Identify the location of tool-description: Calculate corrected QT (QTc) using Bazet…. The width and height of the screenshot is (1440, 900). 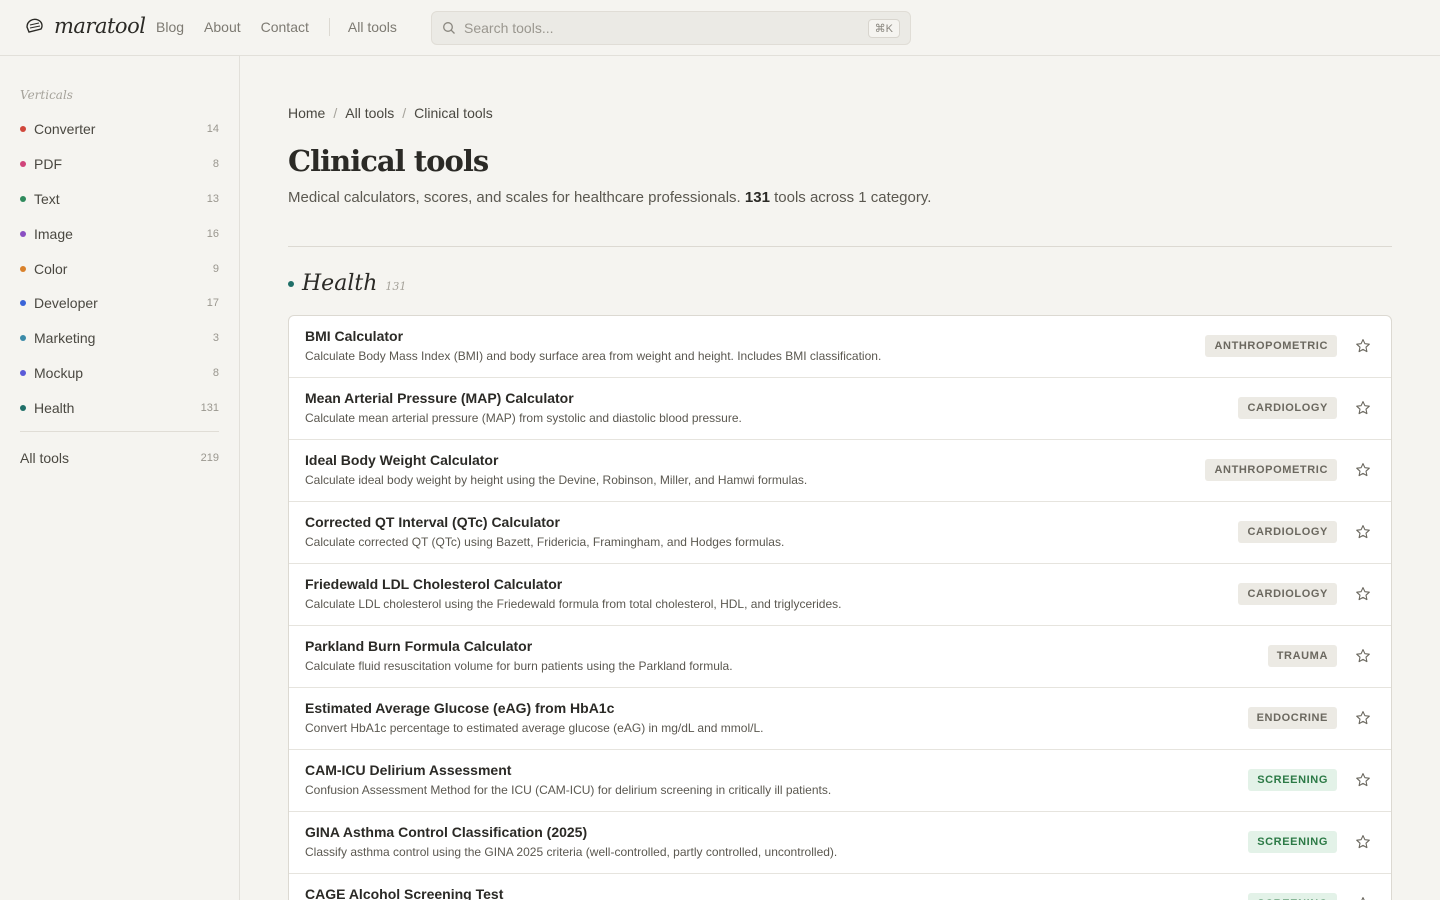
(545, 542).